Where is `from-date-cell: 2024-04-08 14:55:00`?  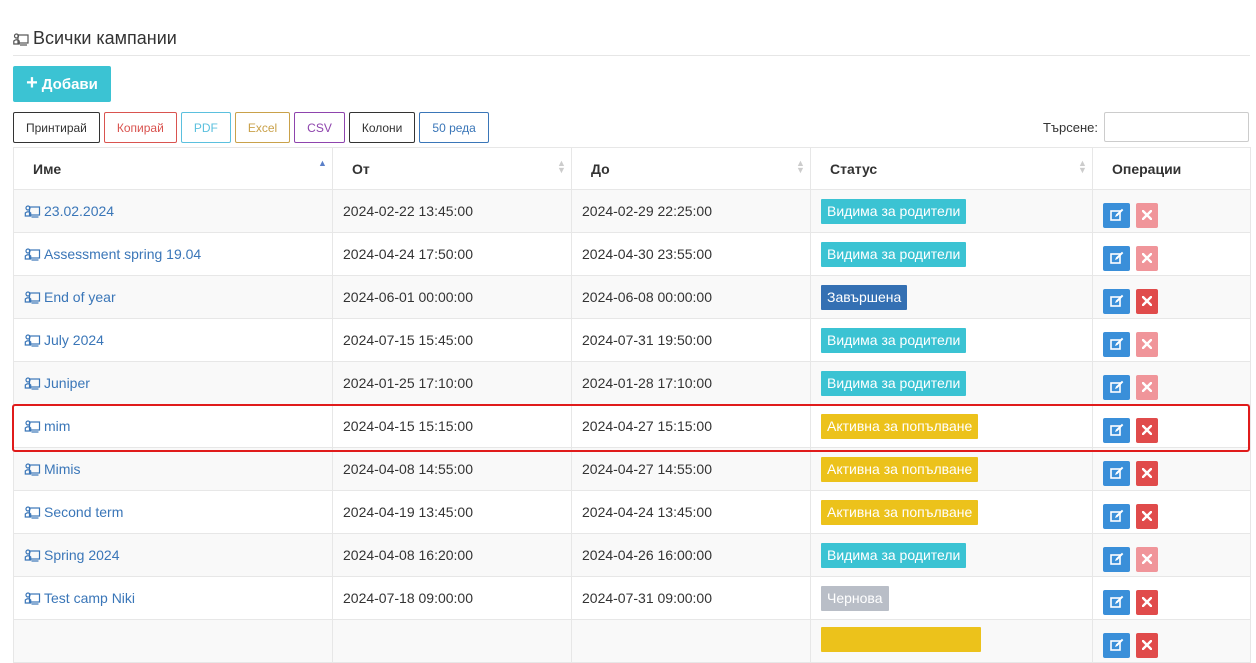
from-date-cell: 2024-04-08 14:55:00 is located at coordinates (452, 469).